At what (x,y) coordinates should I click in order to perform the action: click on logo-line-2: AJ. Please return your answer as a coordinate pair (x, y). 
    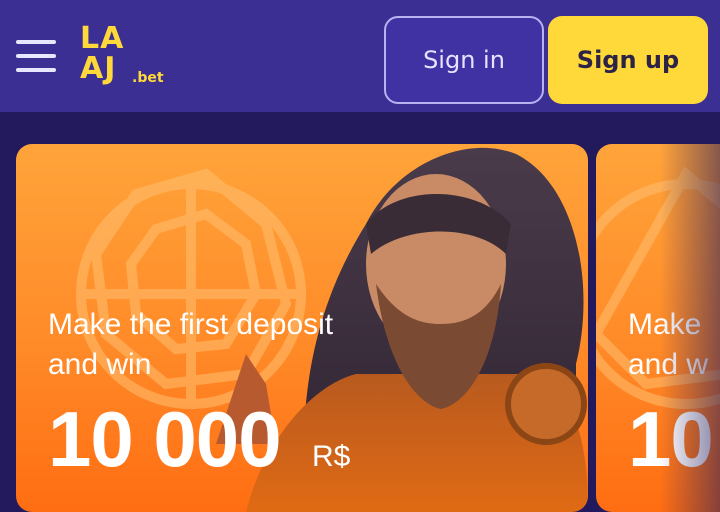
    Looking at the image, I should click on (98, 68).